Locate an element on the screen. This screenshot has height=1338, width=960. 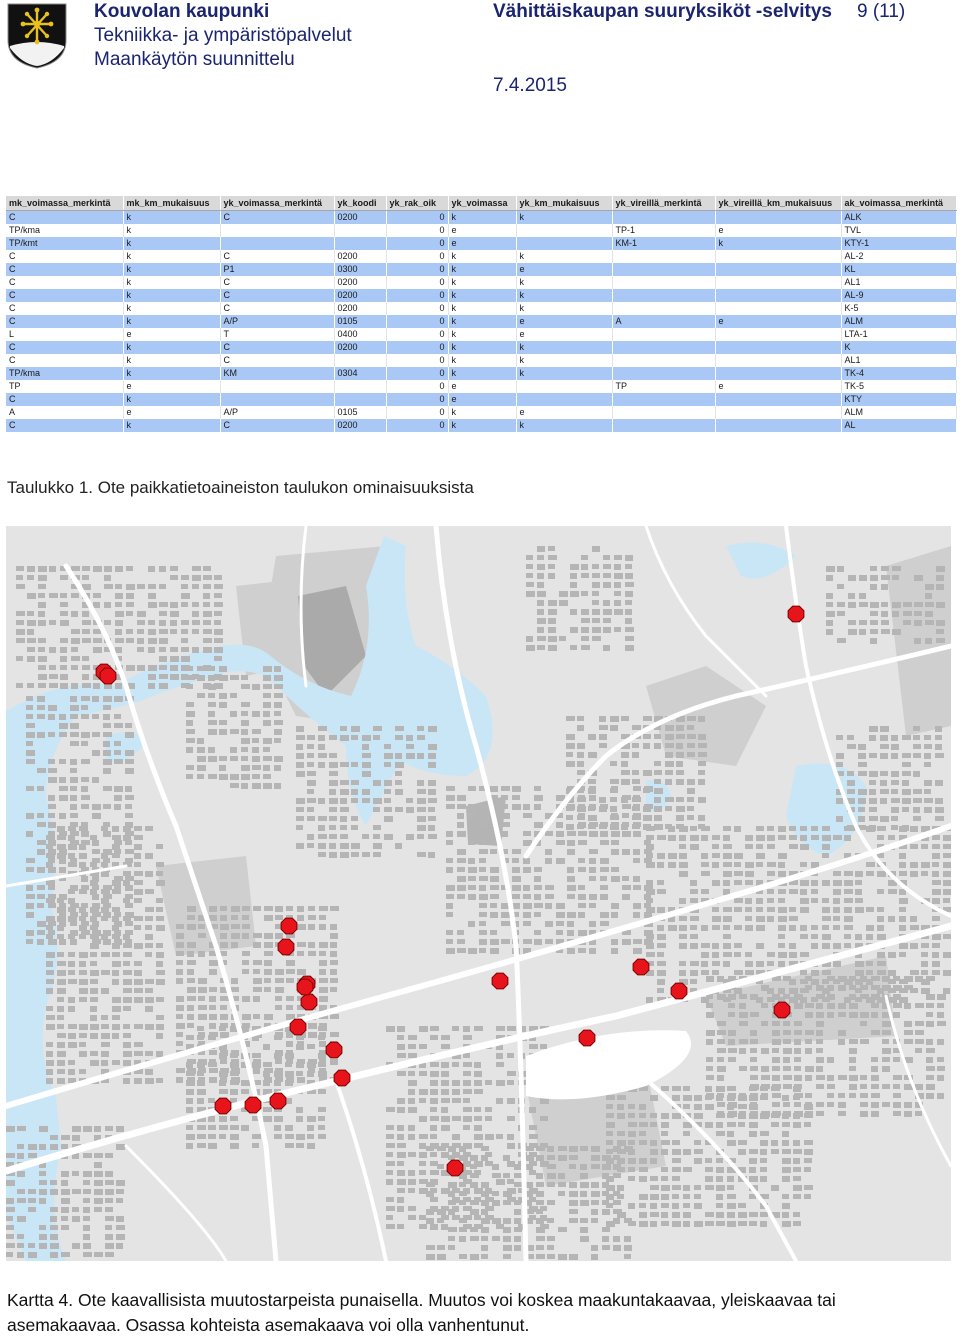
table-row: Ck 0 e KTY is located at coordinates (481, 399).